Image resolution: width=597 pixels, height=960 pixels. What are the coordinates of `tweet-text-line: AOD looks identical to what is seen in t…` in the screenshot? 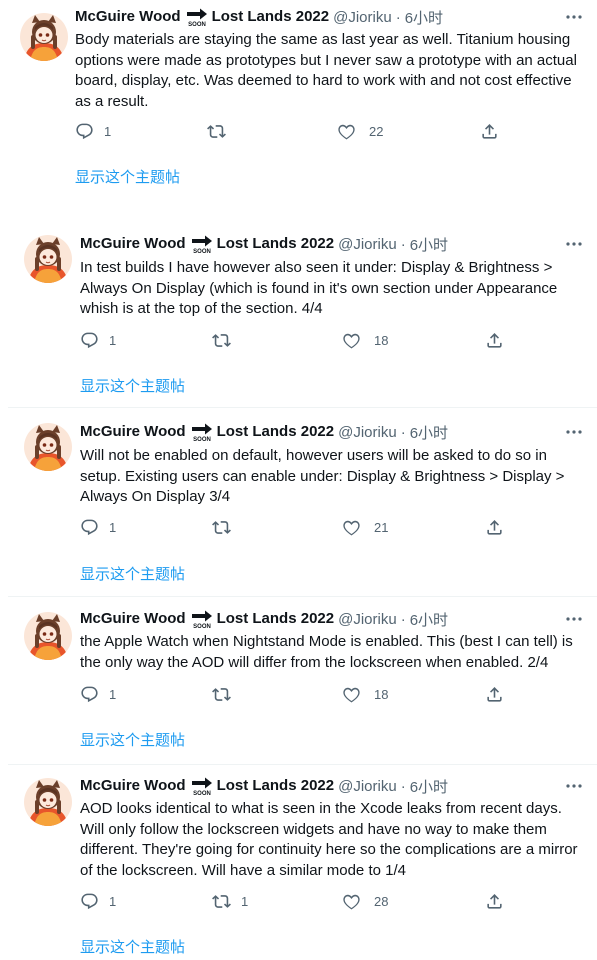 It's located at (321, 808).